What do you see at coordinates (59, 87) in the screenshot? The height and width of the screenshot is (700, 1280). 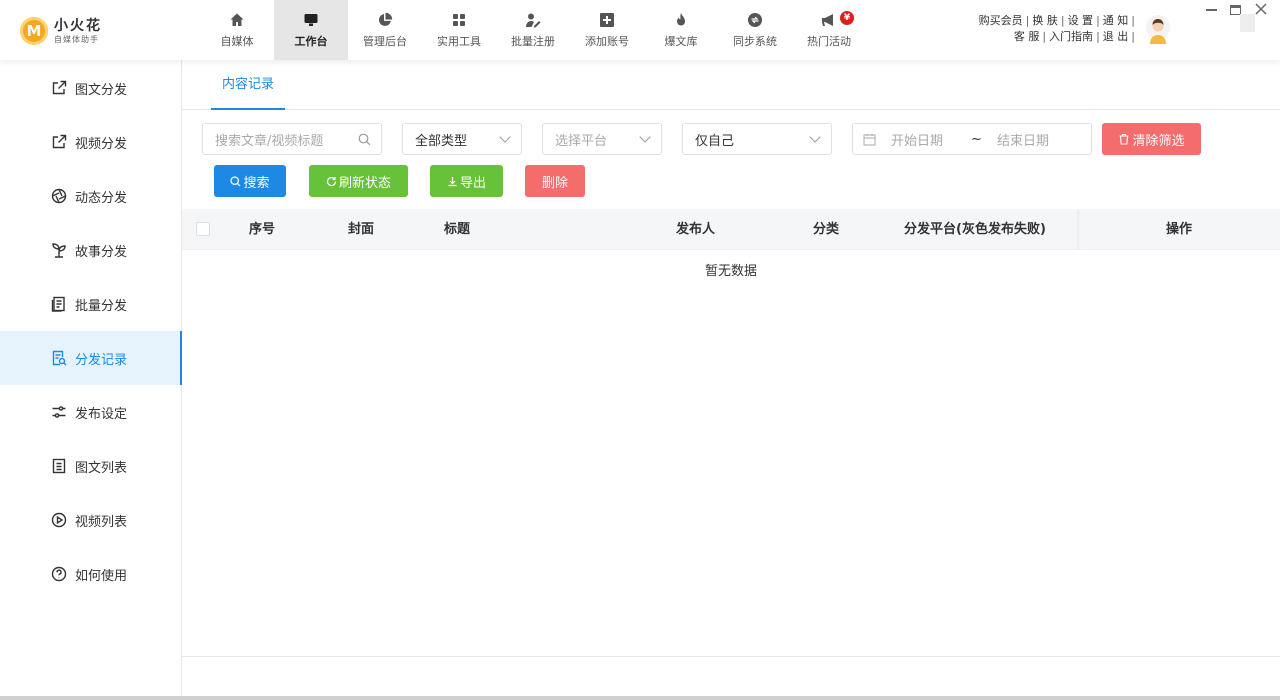 I see `external-link-icon` at bounding box center [59, 87].